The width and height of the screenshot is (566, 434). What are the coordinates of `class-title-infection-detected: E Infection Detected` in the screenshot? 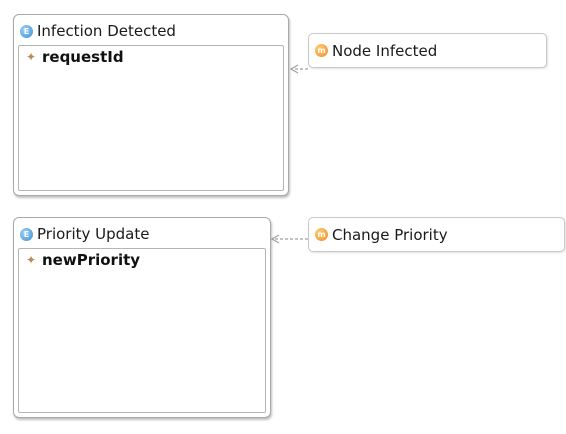 It's located at (98, 31).